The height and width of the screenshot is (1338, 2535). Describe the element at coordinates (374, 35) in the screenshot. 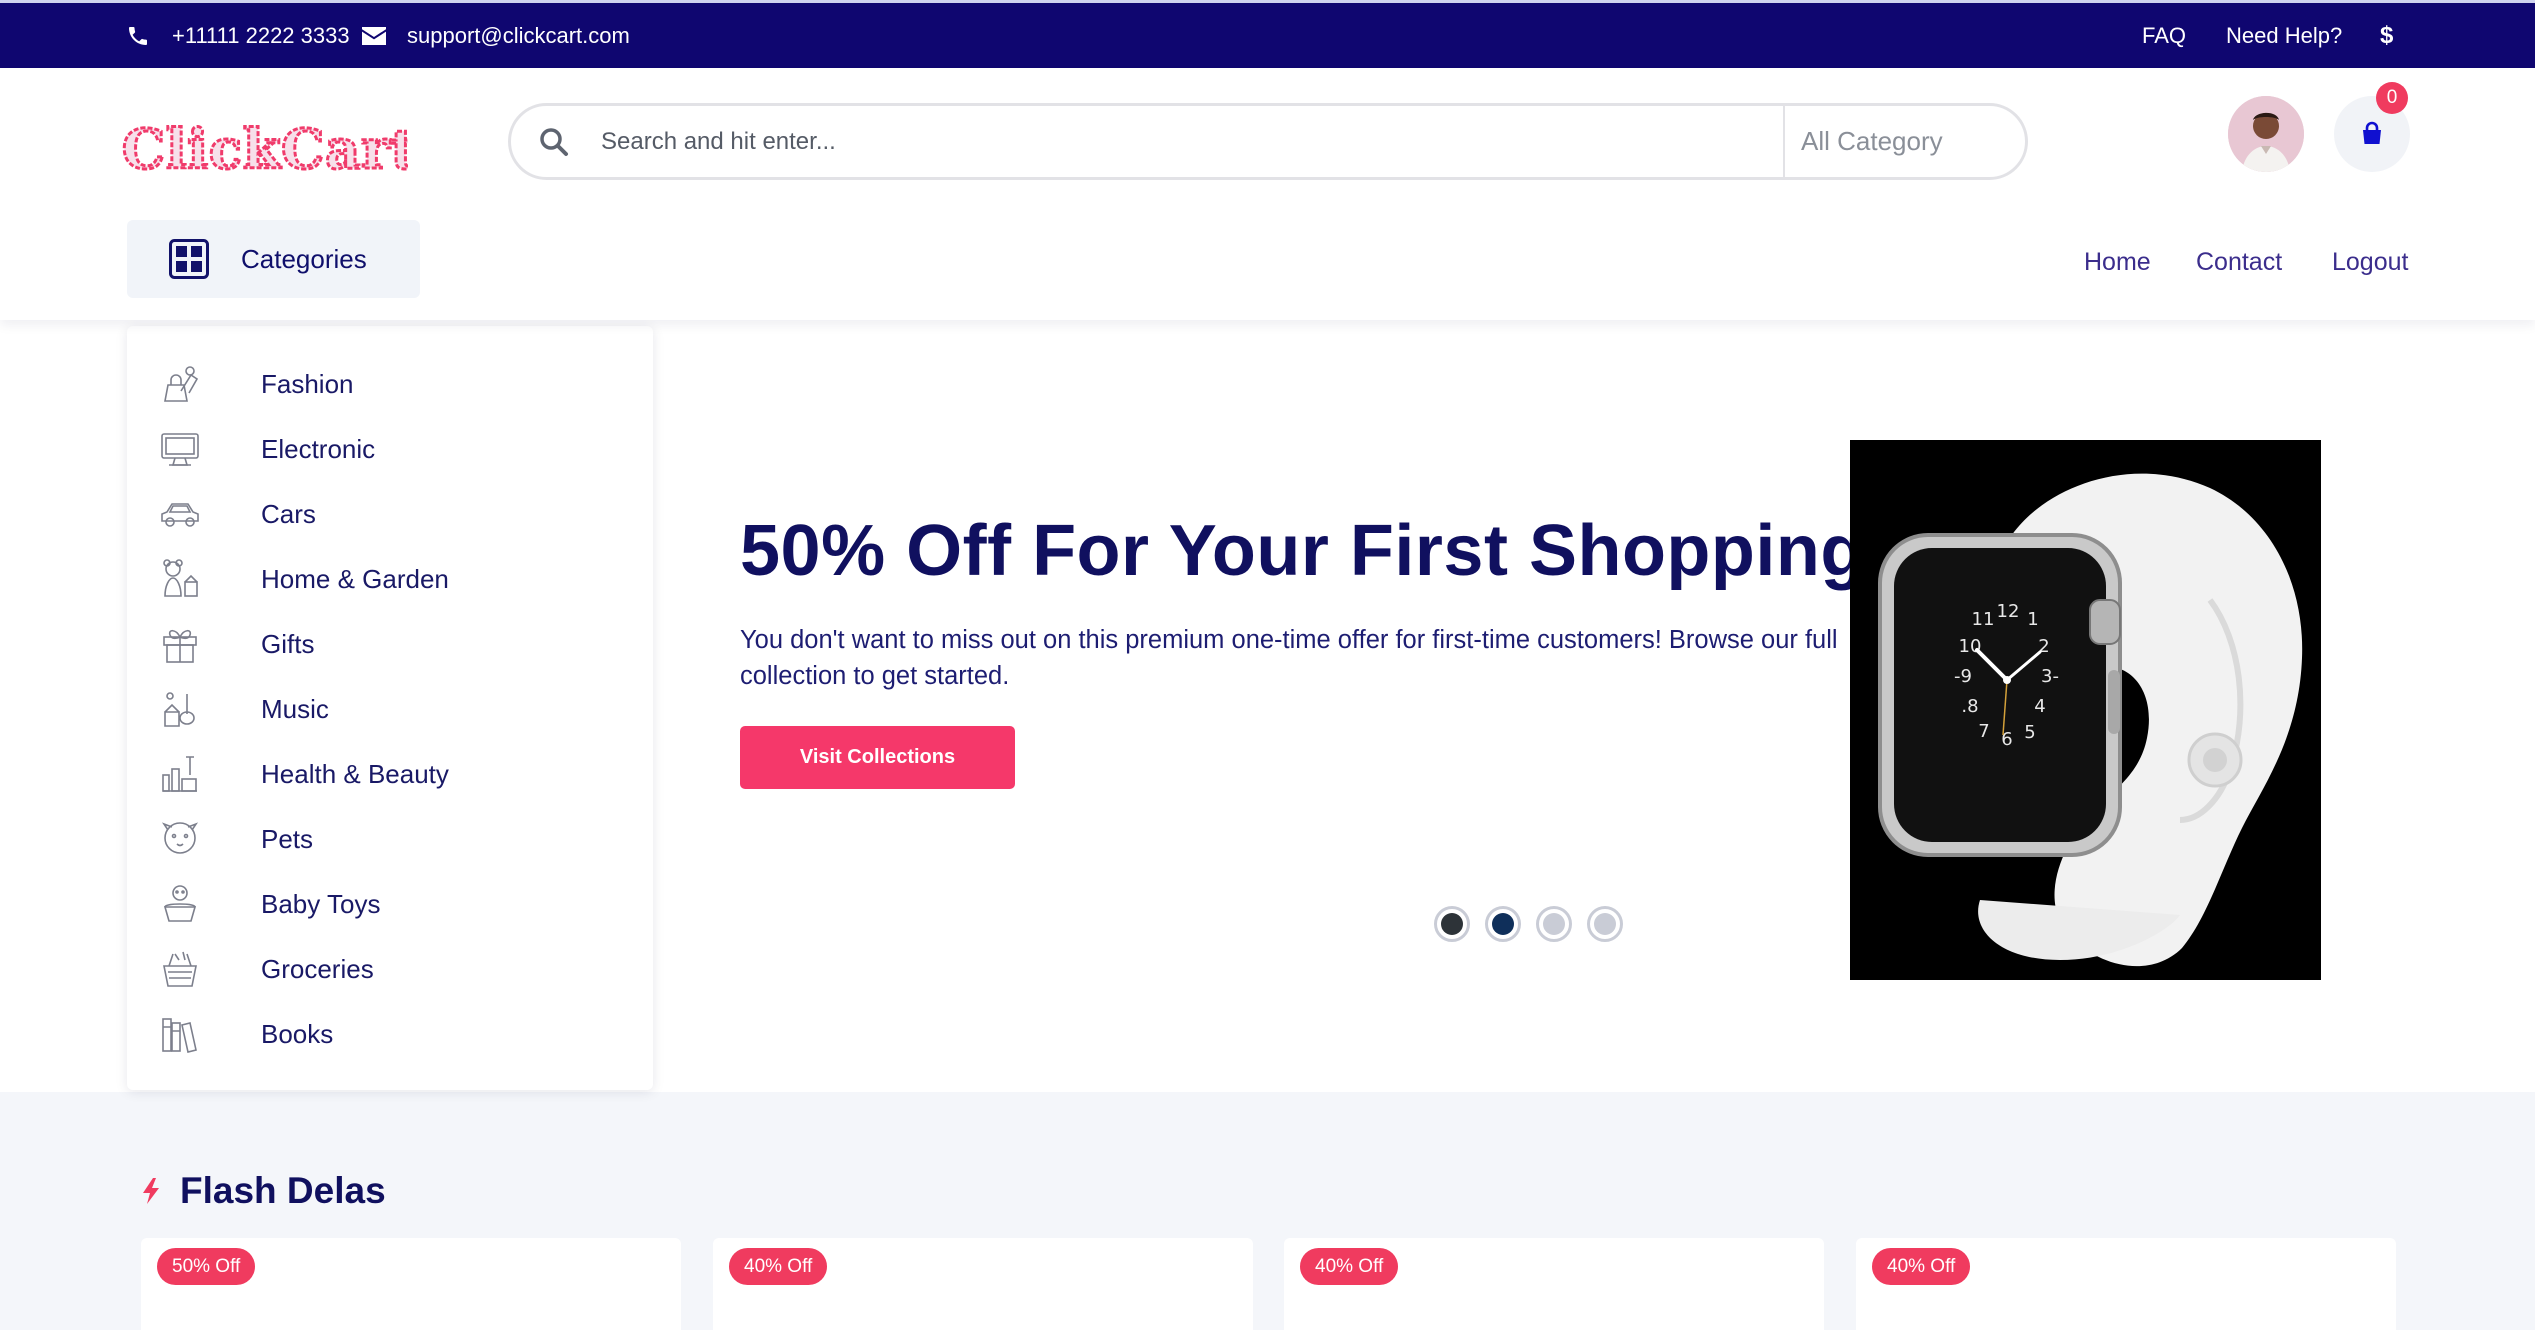

I see `envelope-icon` at that location.